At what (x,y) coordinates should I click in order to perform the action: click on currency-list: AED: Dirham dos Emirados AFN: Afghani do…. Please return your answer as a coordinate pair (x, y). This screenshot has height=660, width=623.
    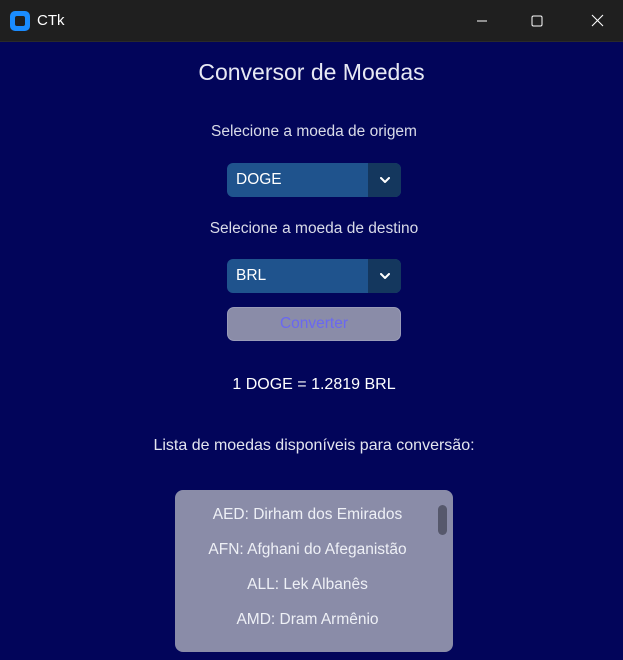
    Looking at the image, I should click on (314, 571).